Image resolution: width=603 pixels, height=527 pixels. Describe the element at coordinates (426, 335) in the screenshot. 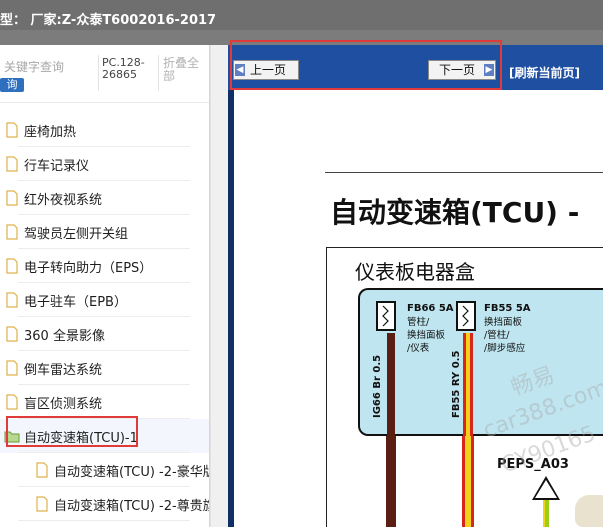

I see `fuse-description: 管柱/ 换挡面板 /仪表` at that location.